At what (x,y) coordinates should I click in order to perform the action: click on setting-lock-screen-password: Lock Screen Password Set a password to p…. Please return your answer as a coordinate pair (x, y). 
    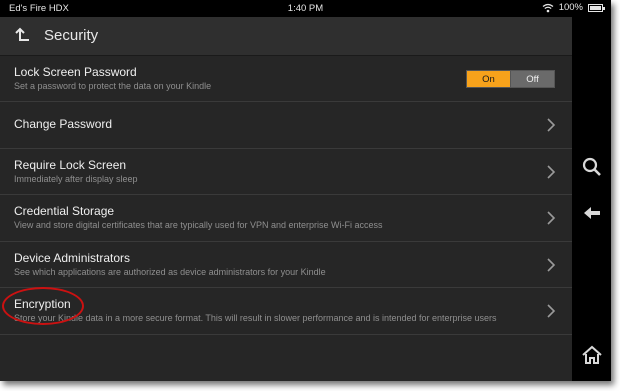
    Looking at the image, I should click on (286, 79).